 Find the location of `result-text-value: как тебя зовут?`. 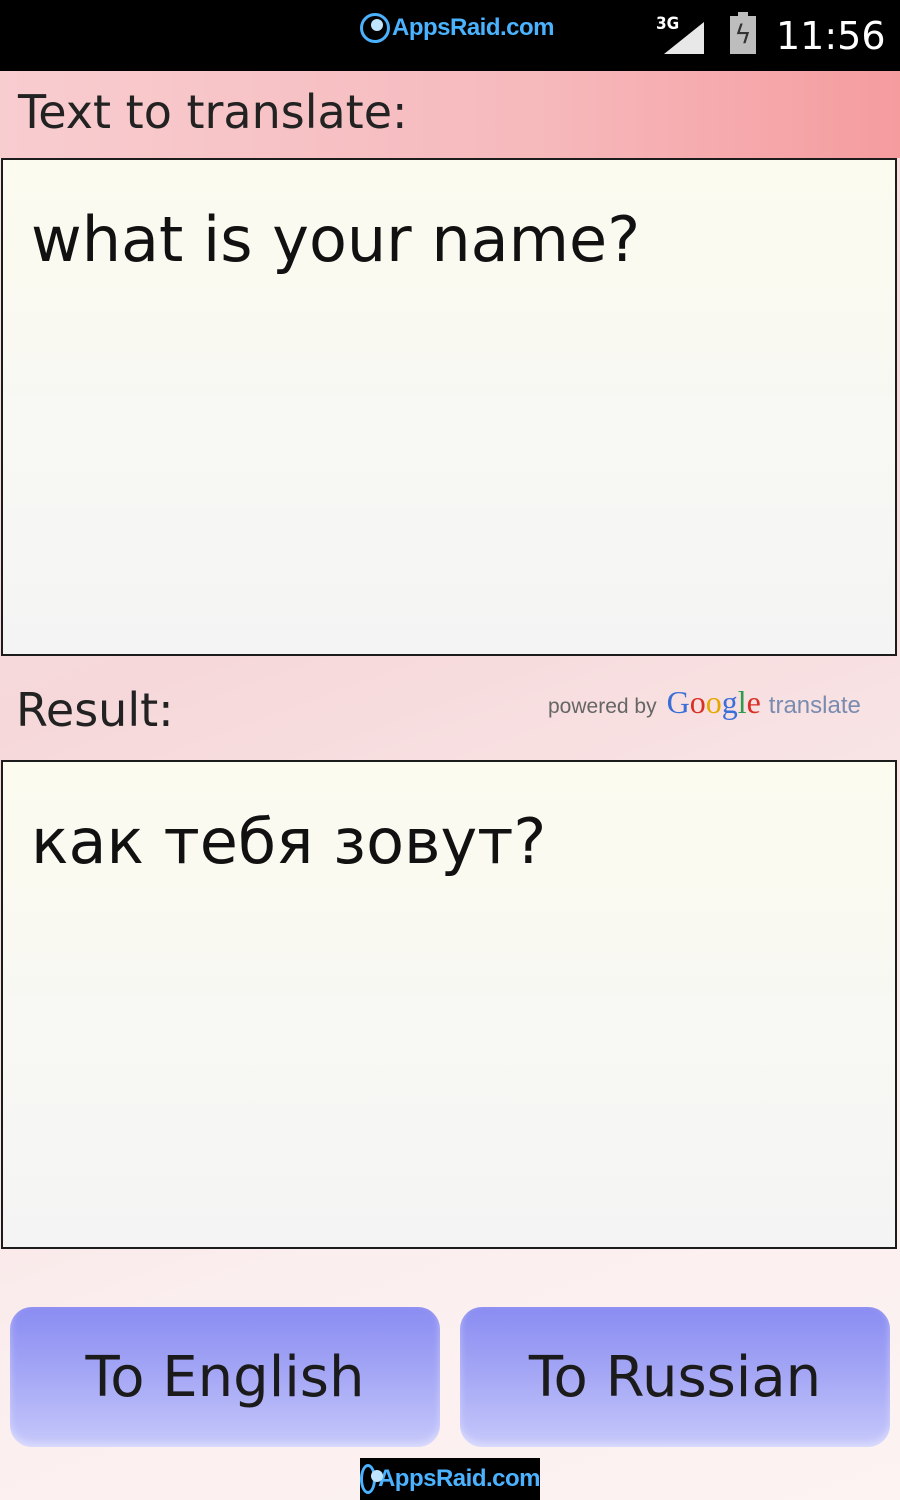

result-text-value: как тебя зовут? is located at coordinates (289, 841).